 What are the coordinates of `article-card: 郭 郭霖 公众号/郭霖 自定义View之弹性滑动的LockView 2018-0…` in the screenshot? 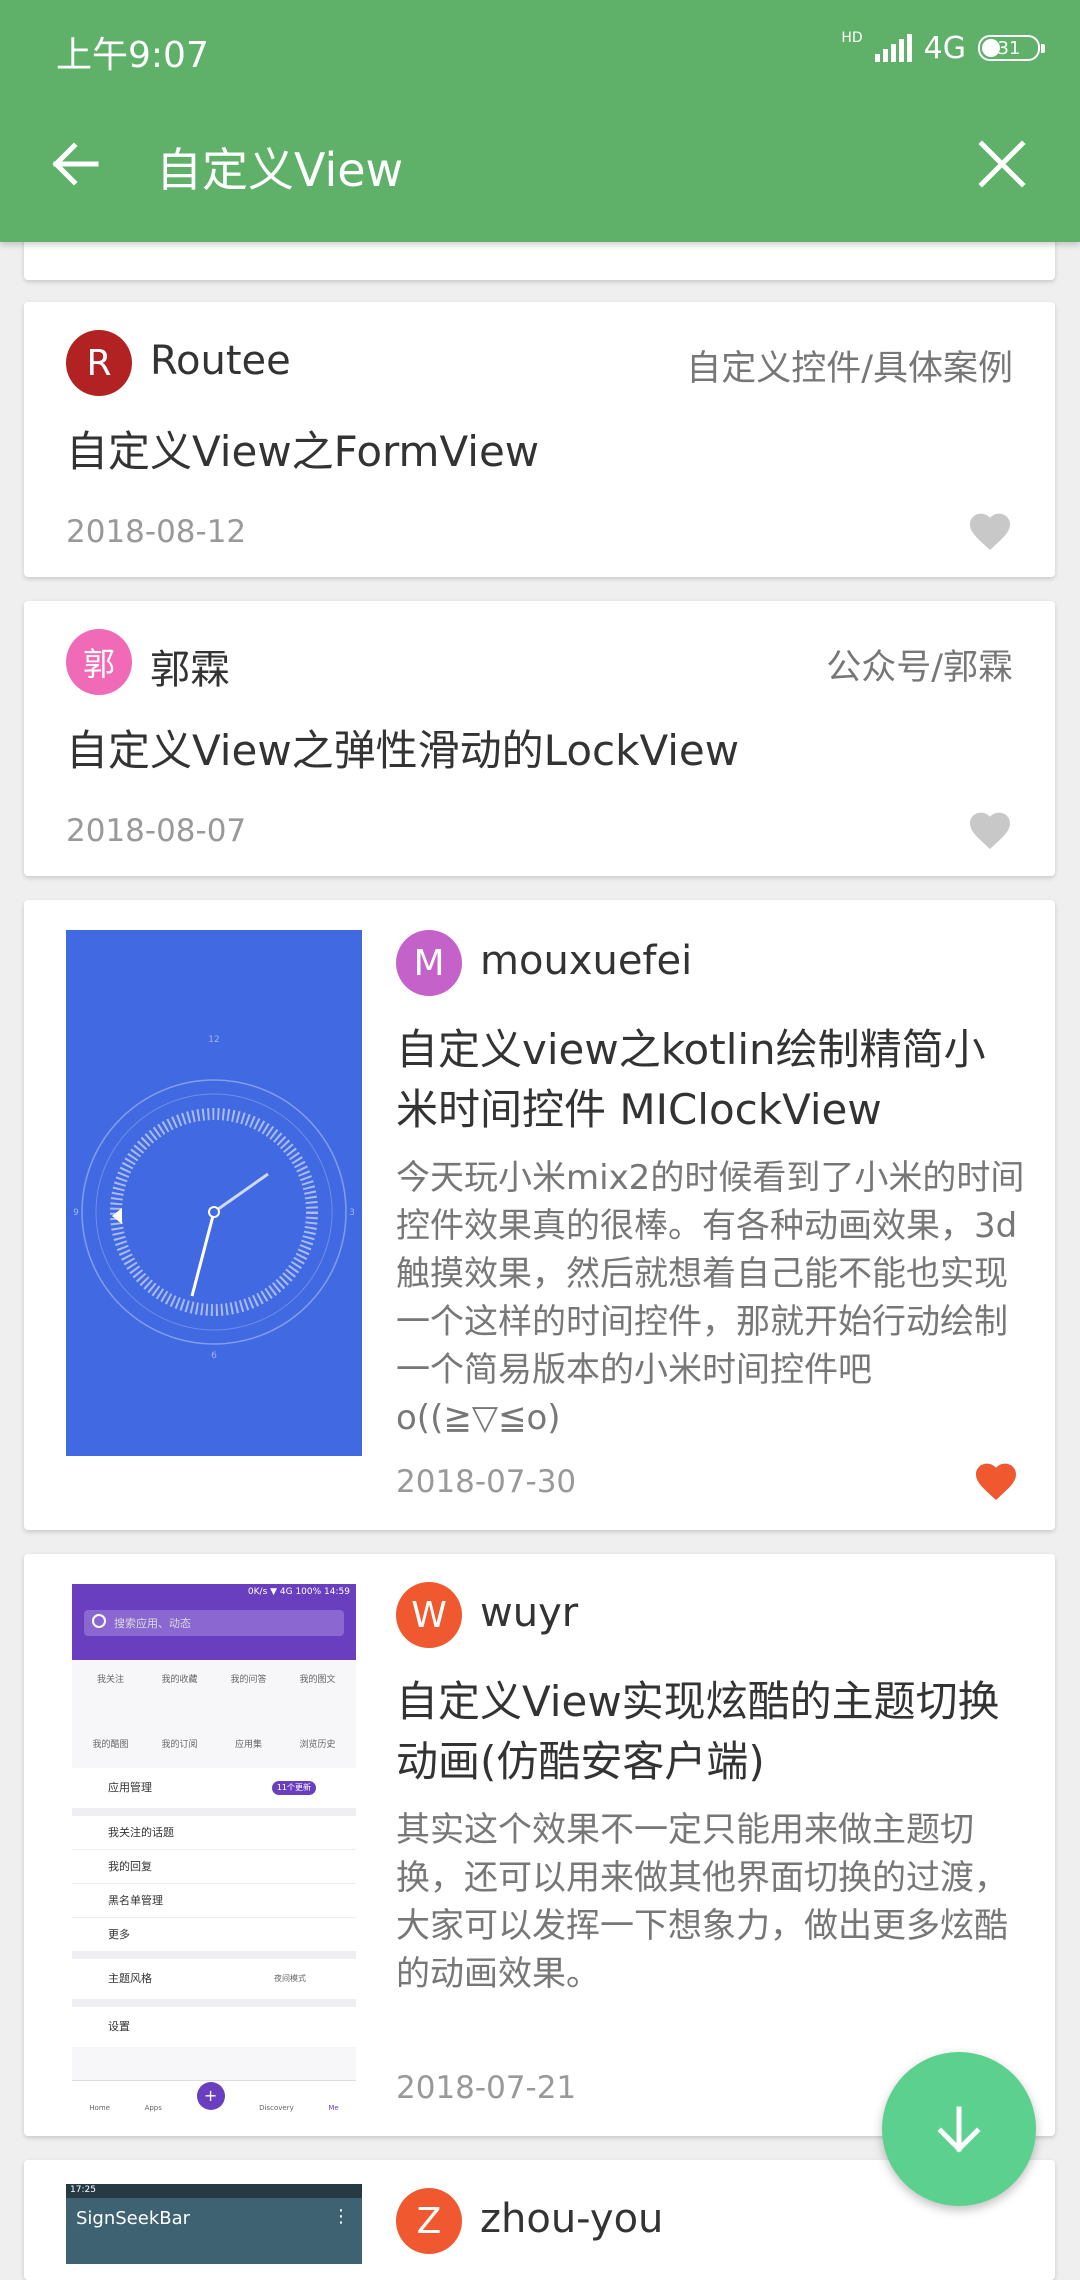 It's located at (539, 738).